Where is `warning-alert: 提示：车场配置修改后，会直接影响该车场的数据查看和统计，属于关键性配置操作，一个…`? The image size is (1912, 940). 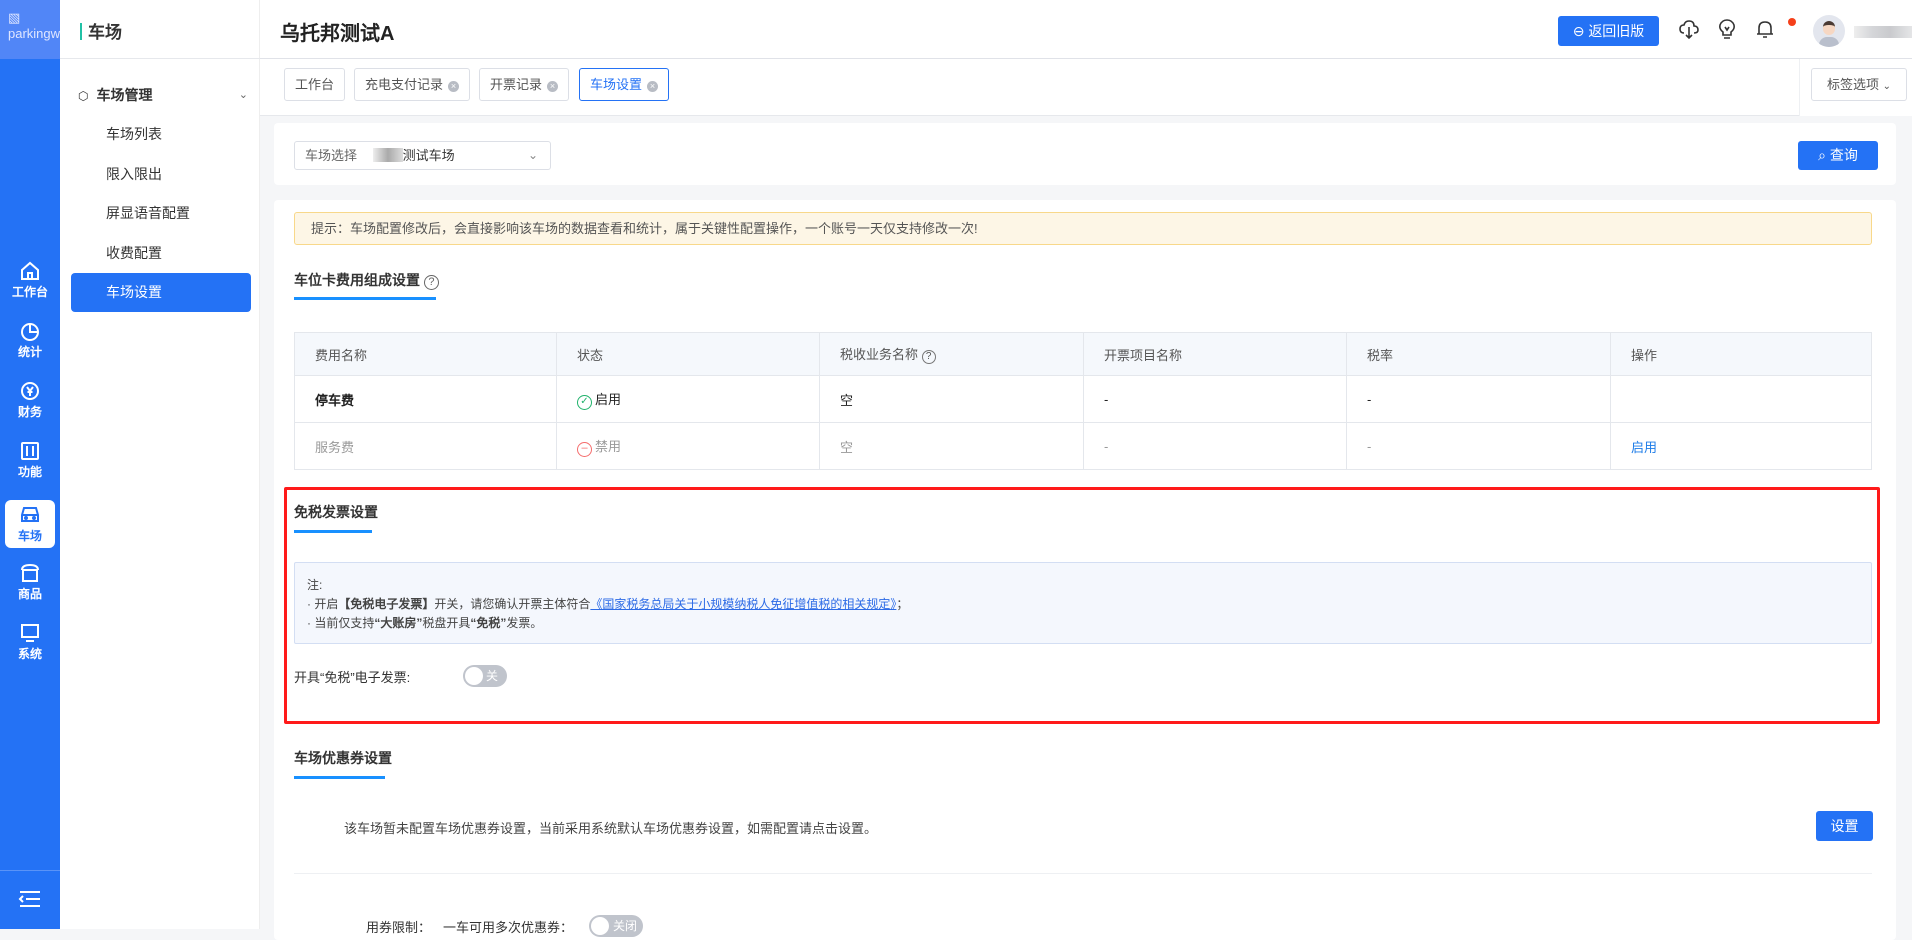 warning-alert: 提示：车场配置修改后，会直接影响该车场的数据查看和统计，属于关键性配置操作，一个… is located at coordinates (1083, 228).